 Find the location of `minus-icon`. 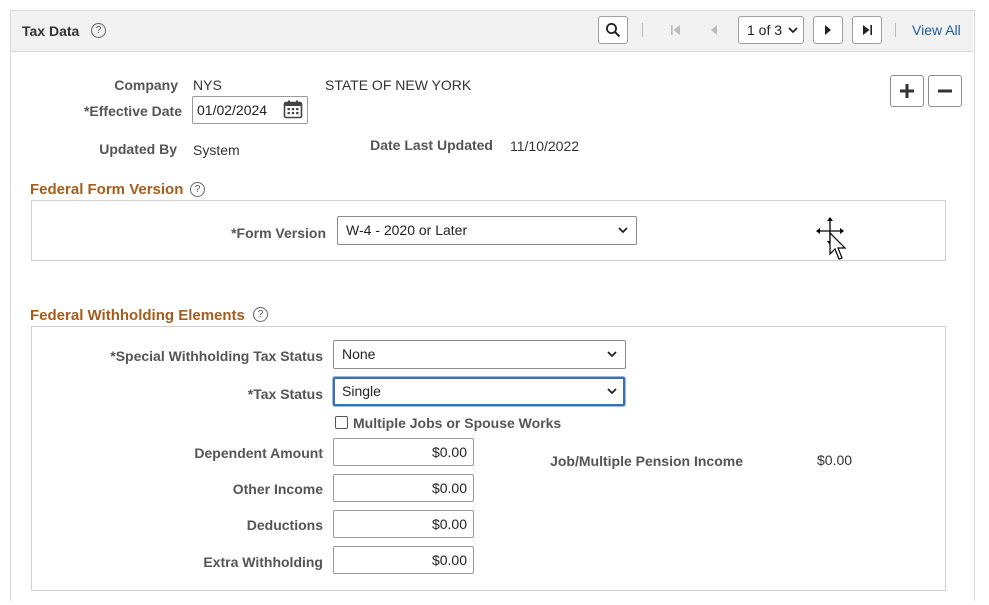

minus-icon is located at coordinates (945, 91).